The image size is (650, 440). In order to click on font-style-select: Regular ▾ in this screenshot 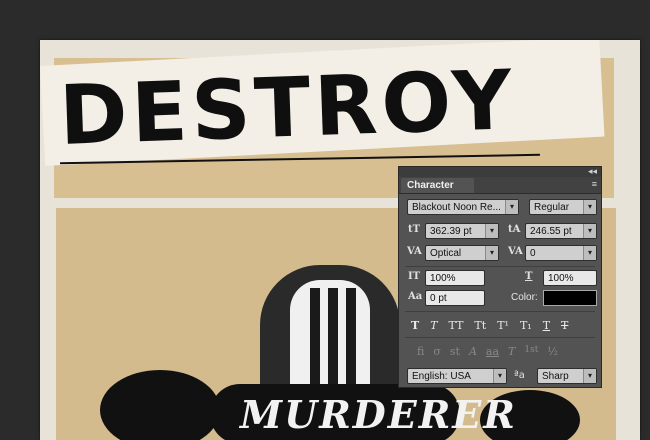, I will do `click(563, 207)`.